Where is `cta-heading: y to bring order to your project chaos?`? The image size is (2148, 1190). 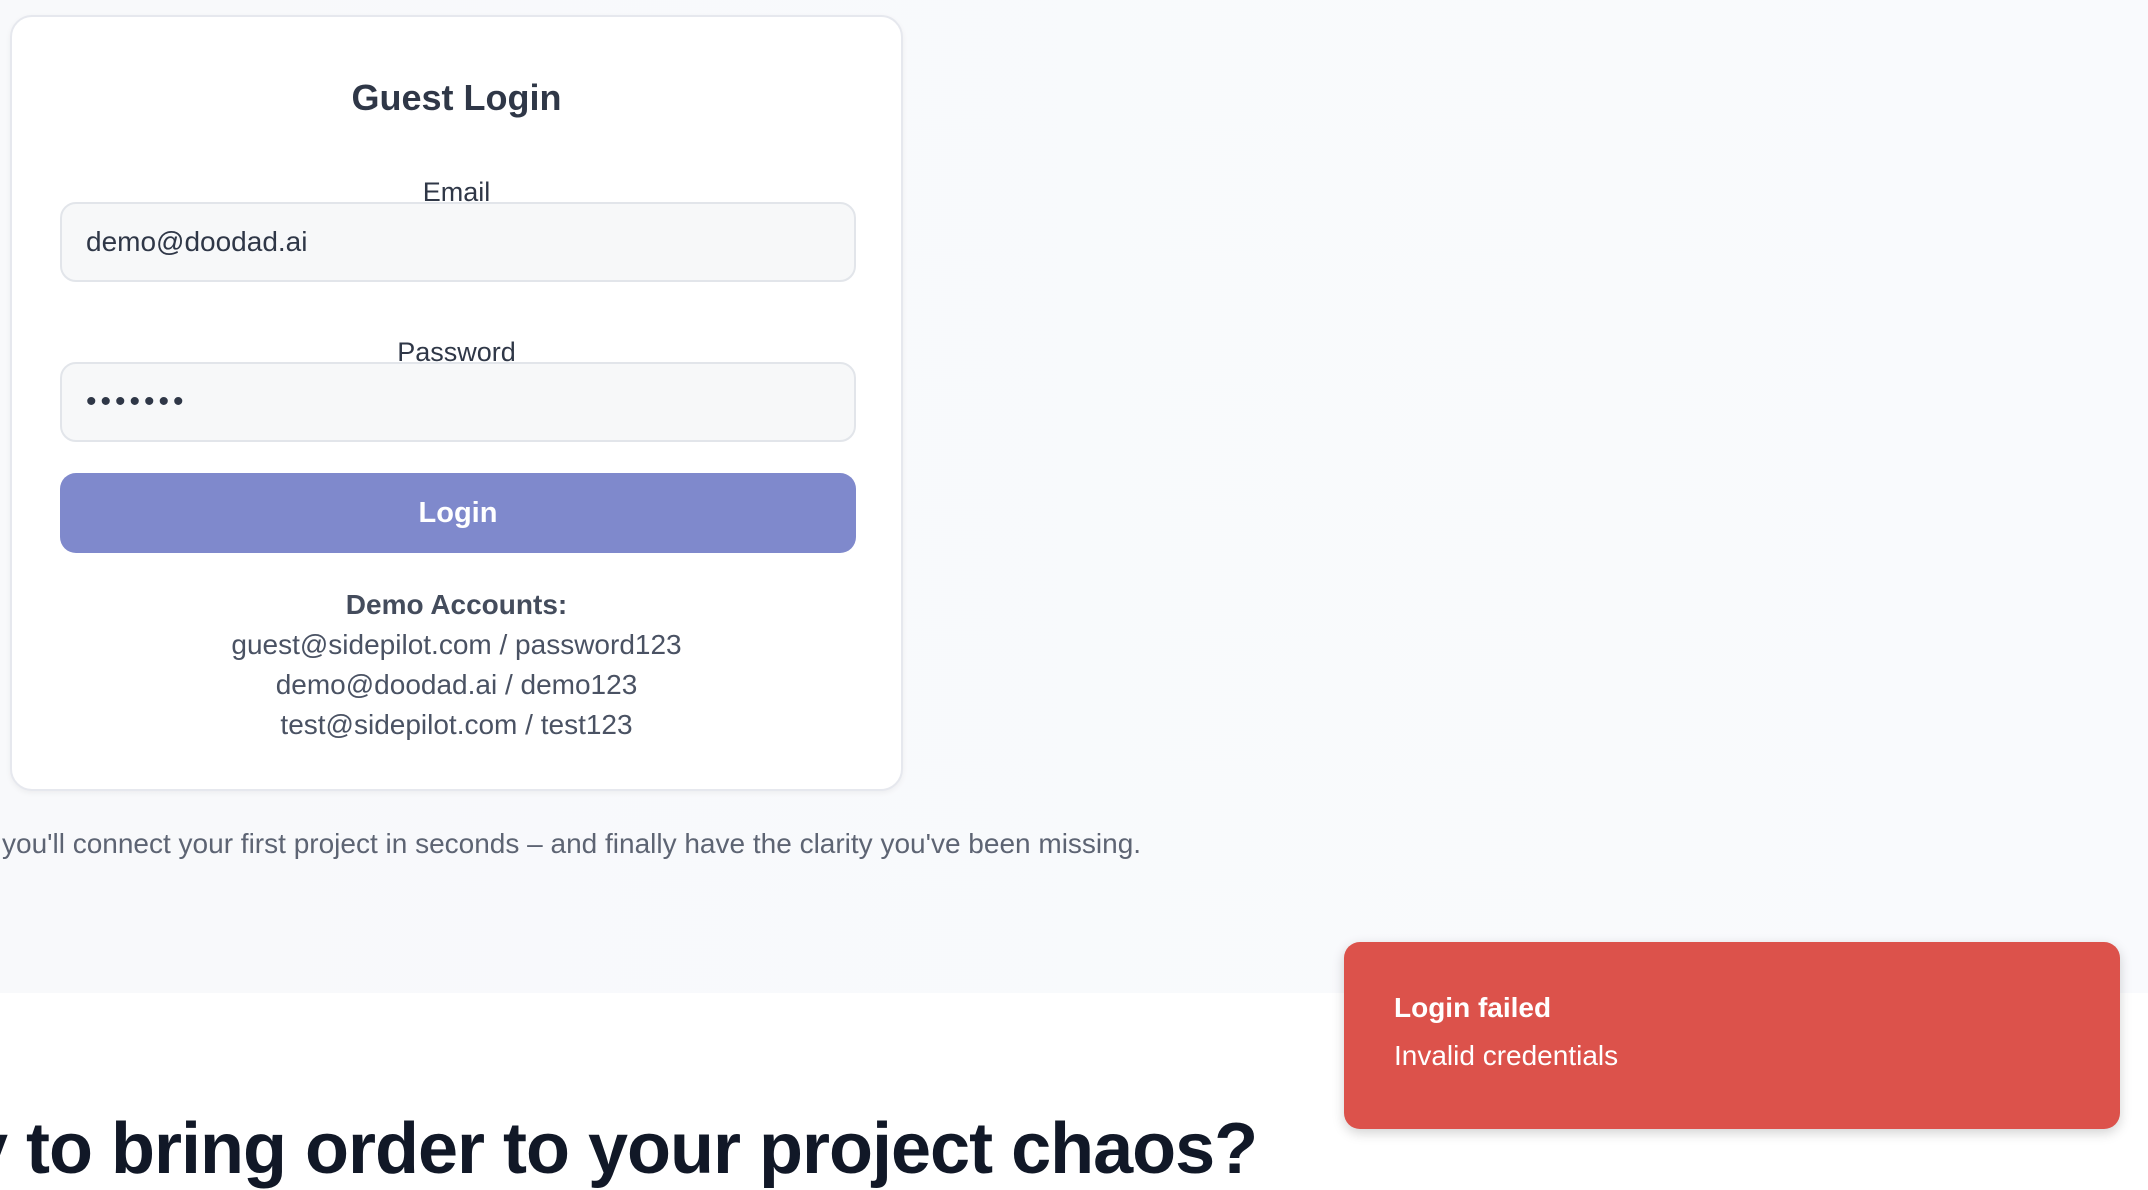 cta-heading: y to bring order to your project chaos? is located at coordinates (629, 1149).